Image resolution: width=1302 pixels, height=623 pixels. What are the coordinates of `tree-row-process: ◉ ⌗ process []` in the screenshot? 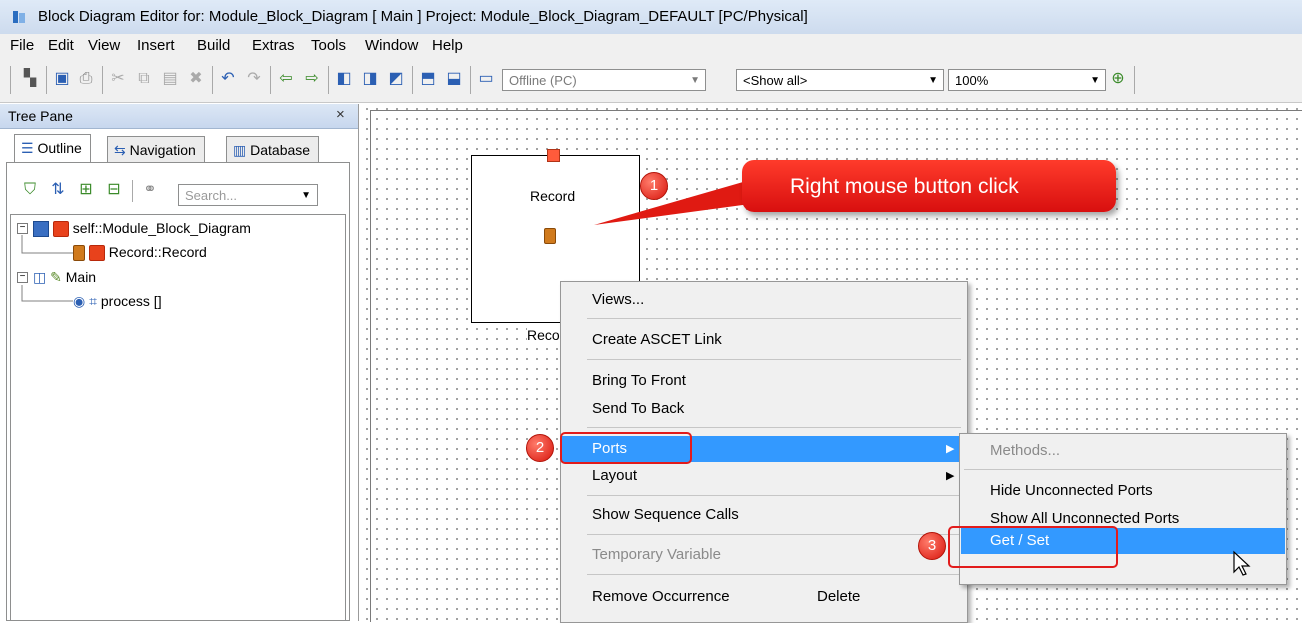 It's located at (117, 301).